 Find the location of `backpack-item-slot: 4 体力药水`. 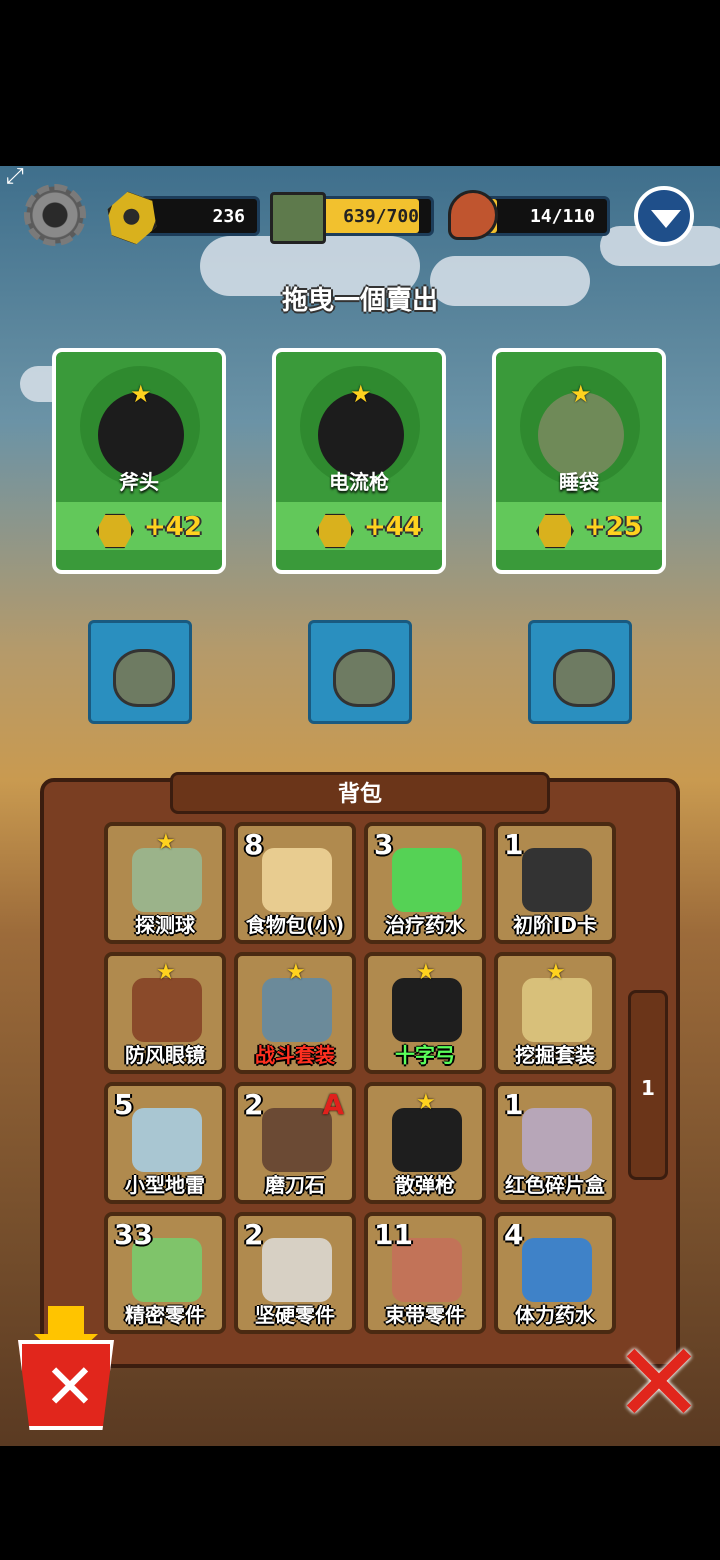

backpack-item-slot: 4 体力药水 is located at coordinates (555, 1273).